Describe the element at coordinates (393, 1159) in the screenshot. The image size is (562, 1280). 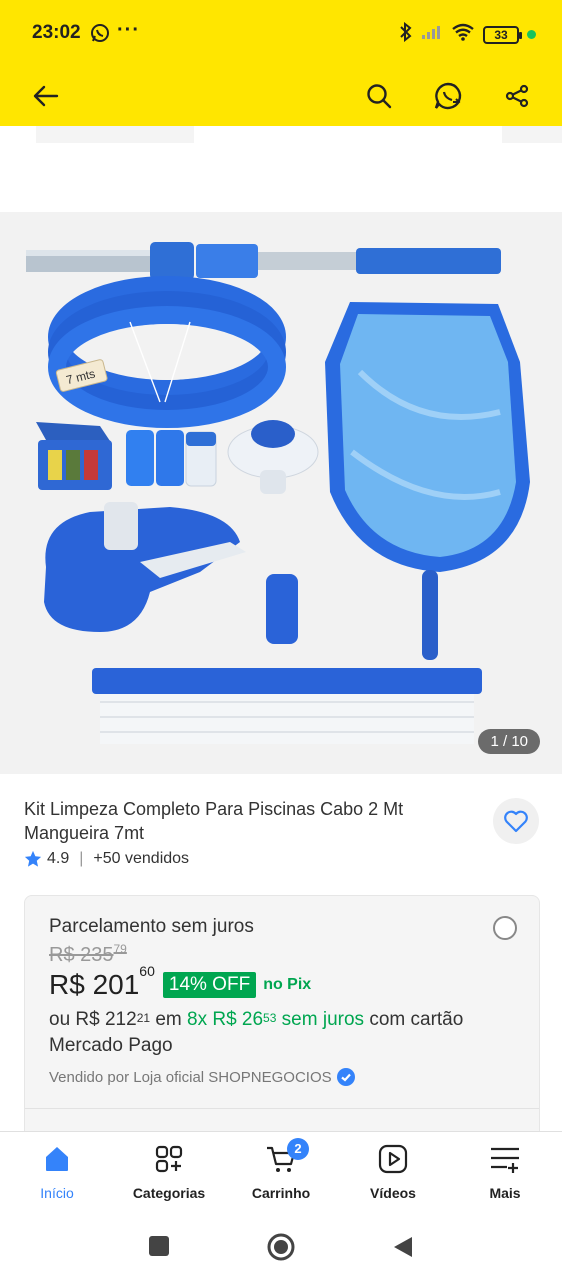
I see `video-icon` at that location.